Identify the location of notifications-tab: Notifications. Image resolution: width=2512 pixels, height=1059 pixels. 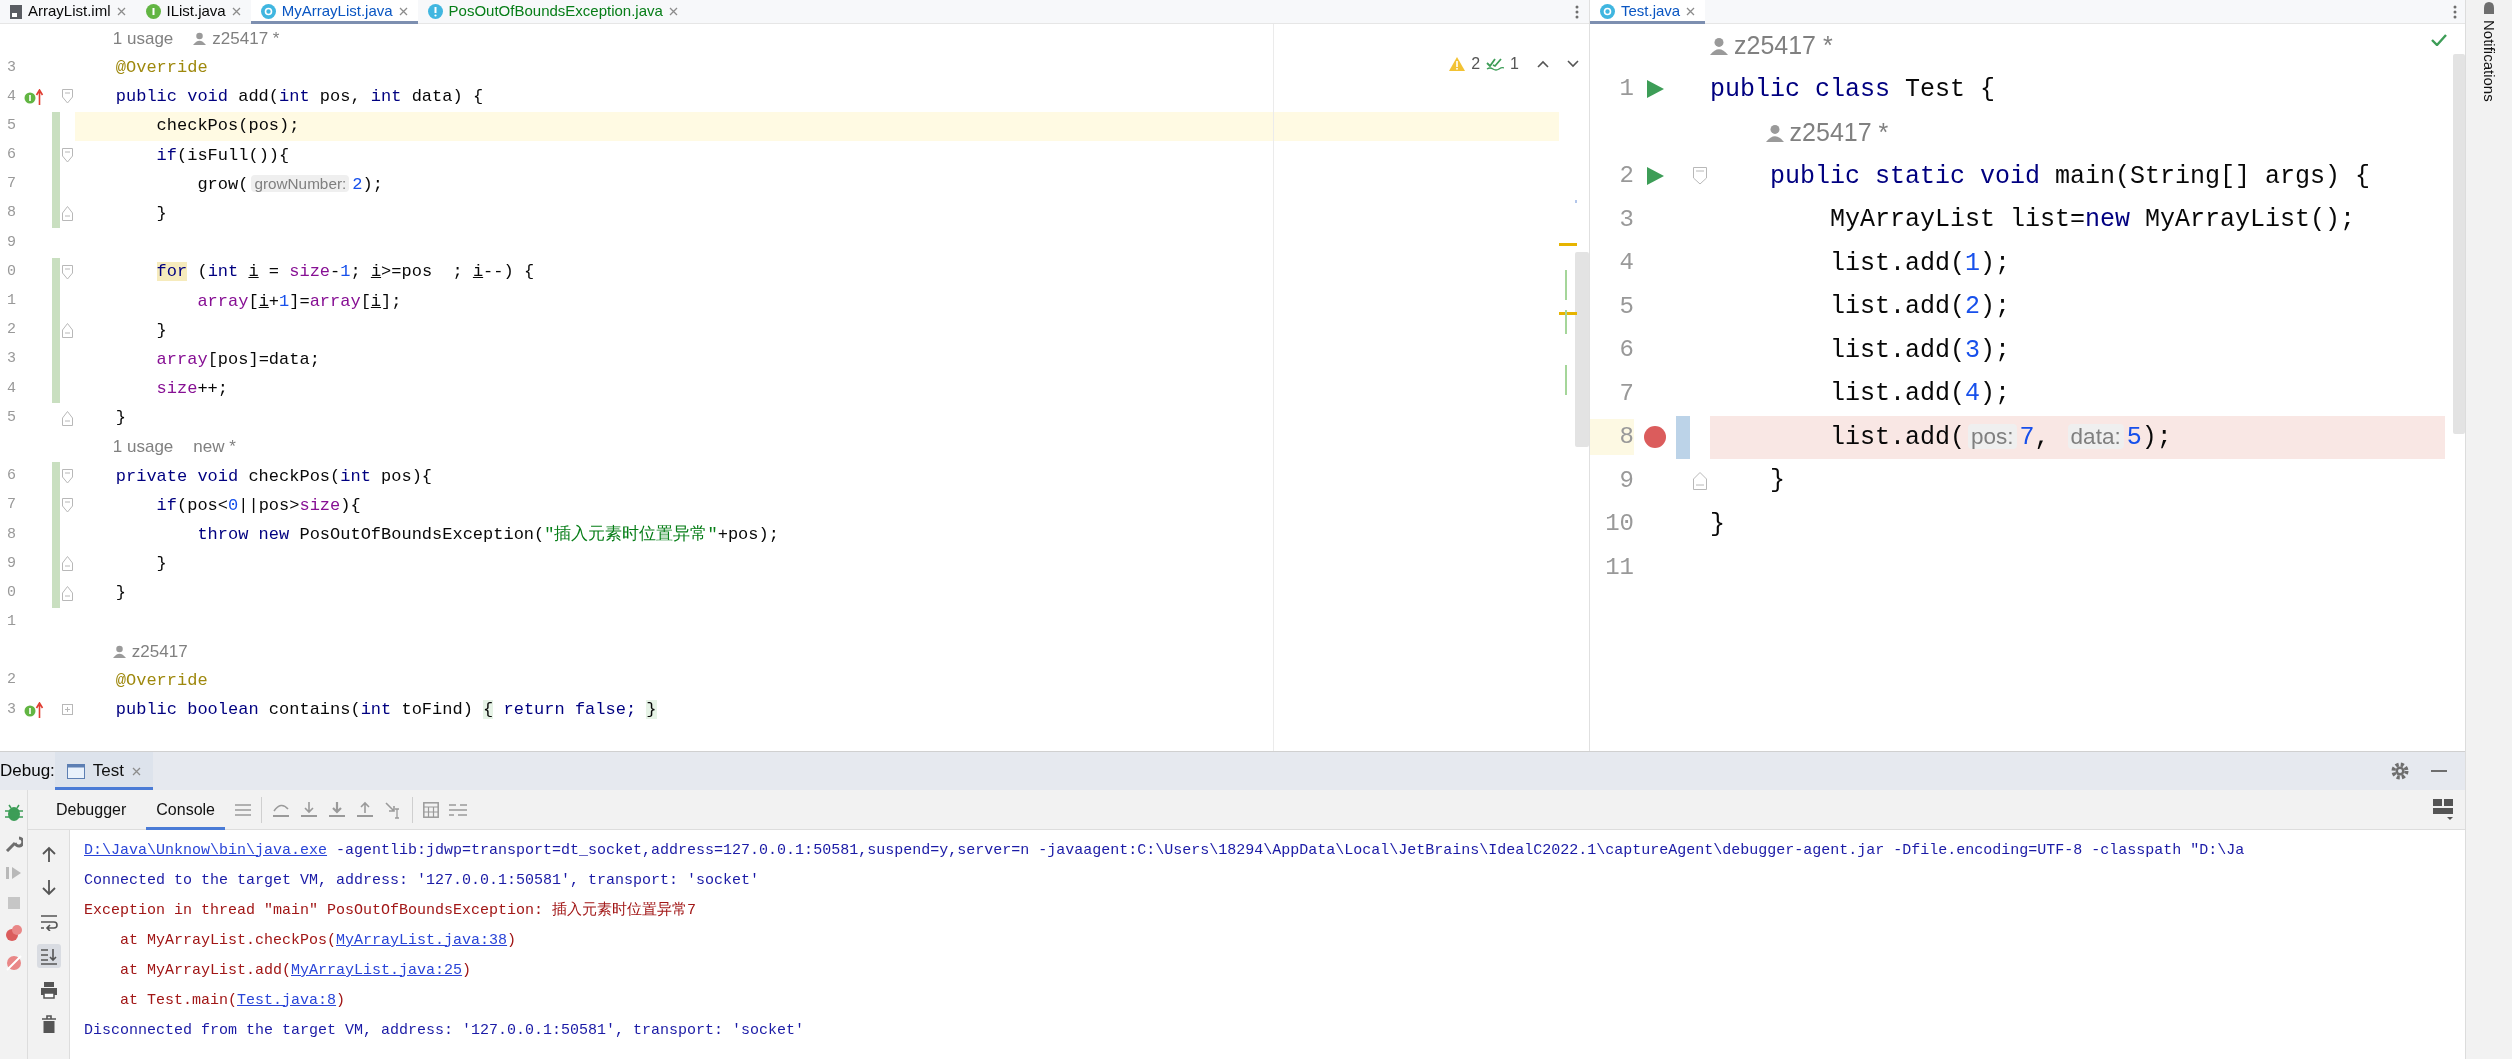
(2489, 61).